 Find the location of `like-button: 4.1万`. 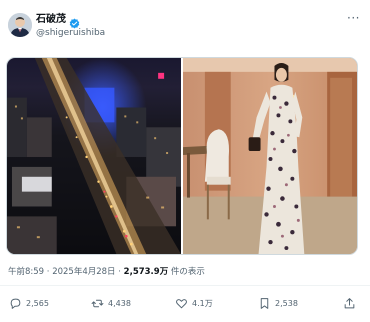

like-button: 4.1万 is located at coordinates (194, 303).